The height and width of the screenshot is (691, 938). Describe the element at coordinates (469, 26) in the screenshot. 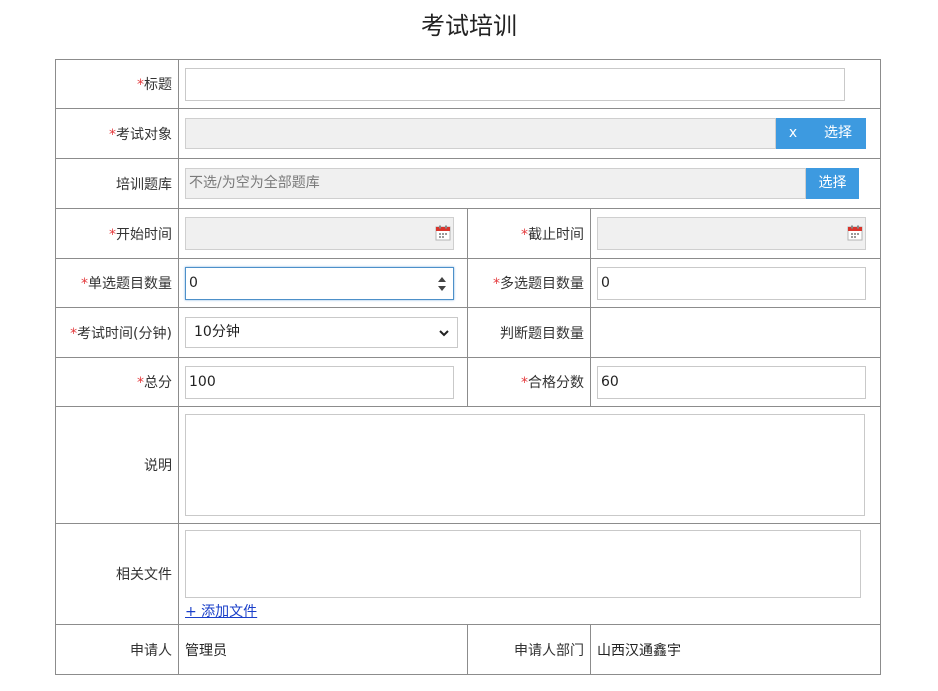

I see `page-title: 考试培训` at that location.